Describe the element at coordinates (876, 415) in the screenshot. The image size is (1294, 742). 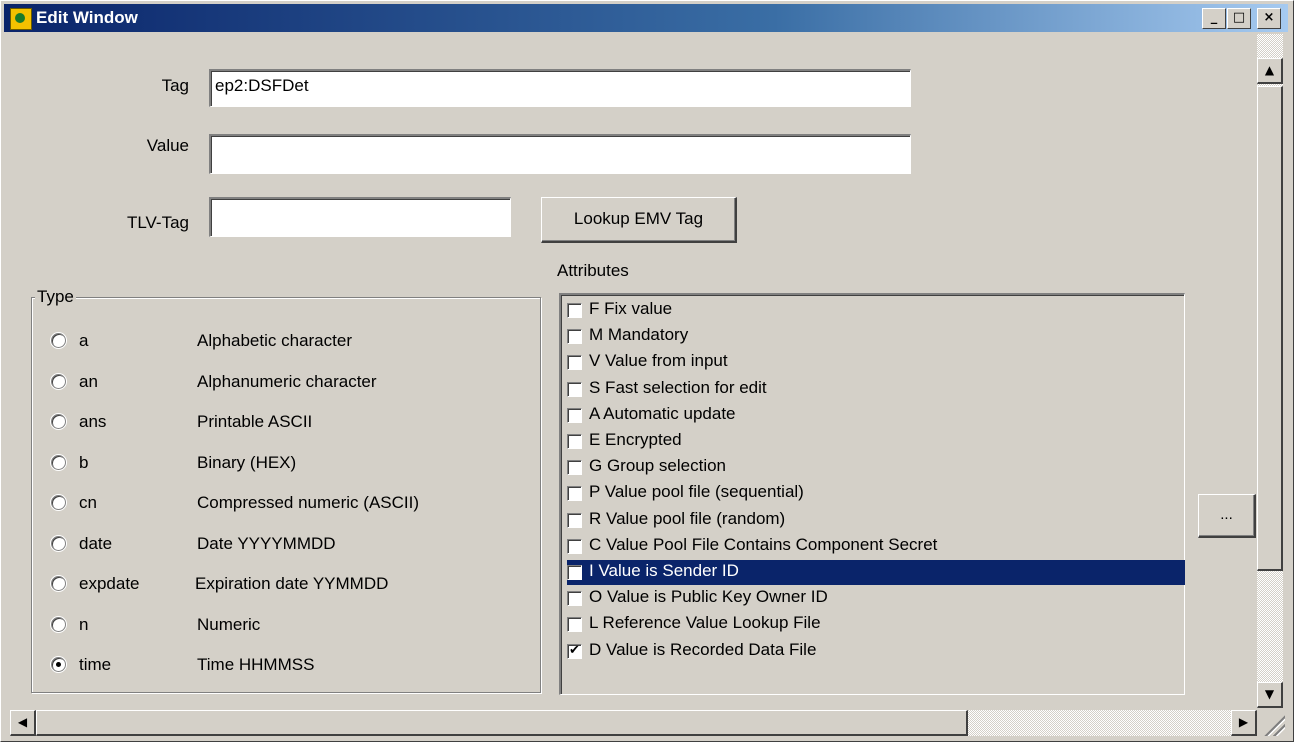
I see `attribute-item: A Automatic update` at that location.